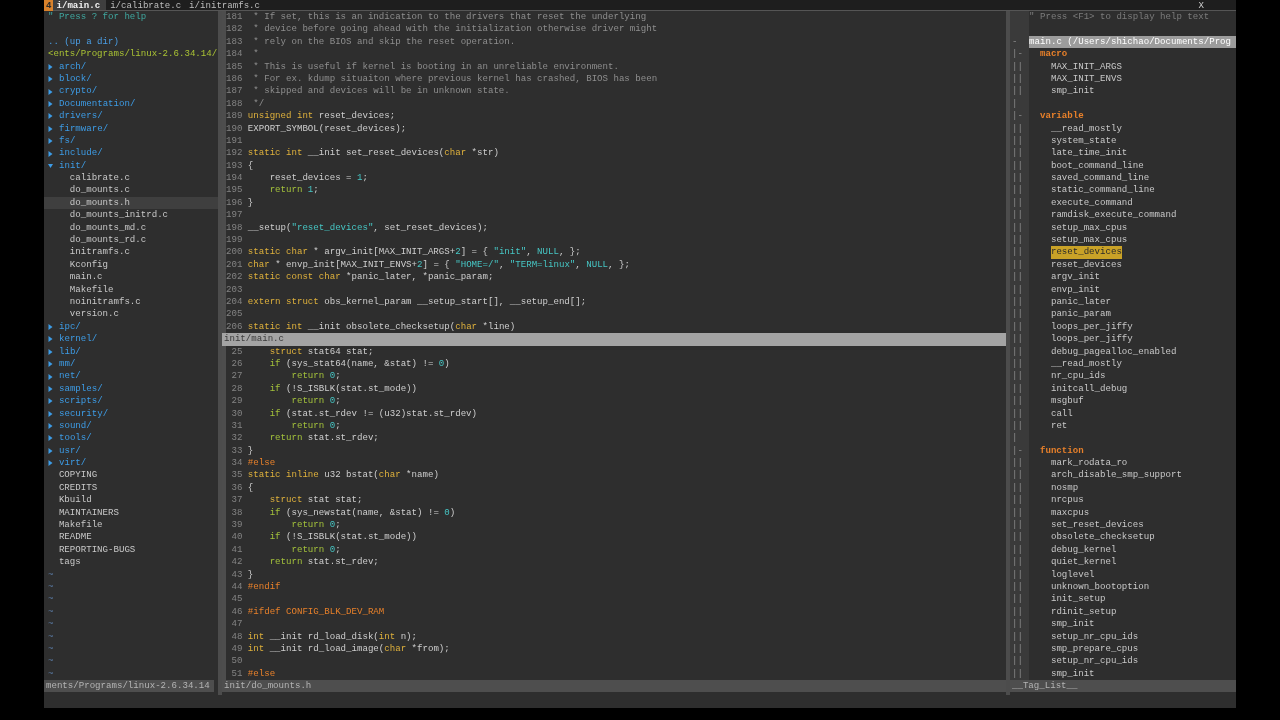 The image size is (1280, 720). I want to click on parent-dir-link: .. (up a dir), so click(133, 42).